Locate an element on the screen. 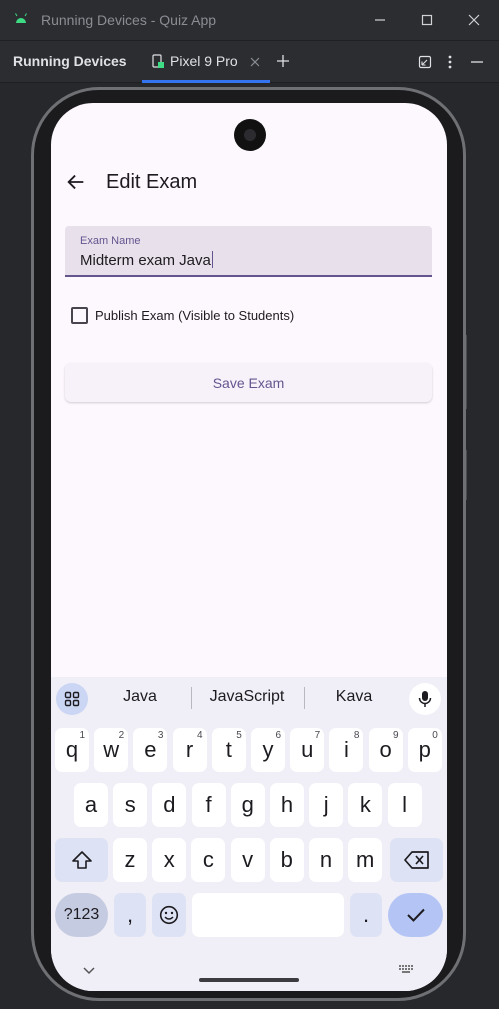 This screenshot has height=1009, width=499. close-button is located at coordinates (474, 20).